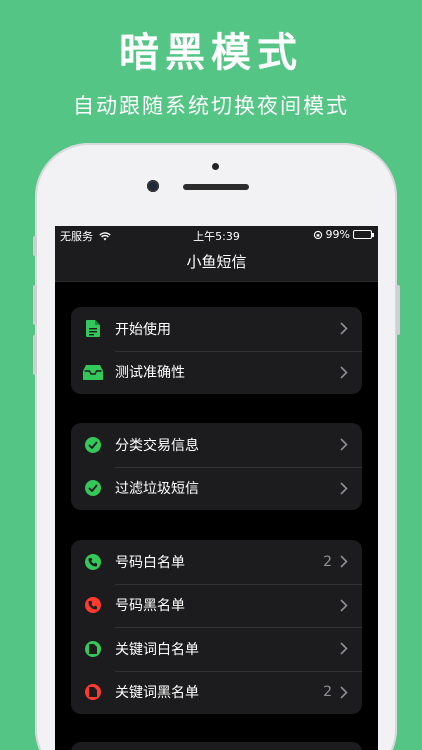 The width and height of the screenshot is (422, 750). I want to click on status-bar: 无服务 上午5:39 99%, so click(216, 235).